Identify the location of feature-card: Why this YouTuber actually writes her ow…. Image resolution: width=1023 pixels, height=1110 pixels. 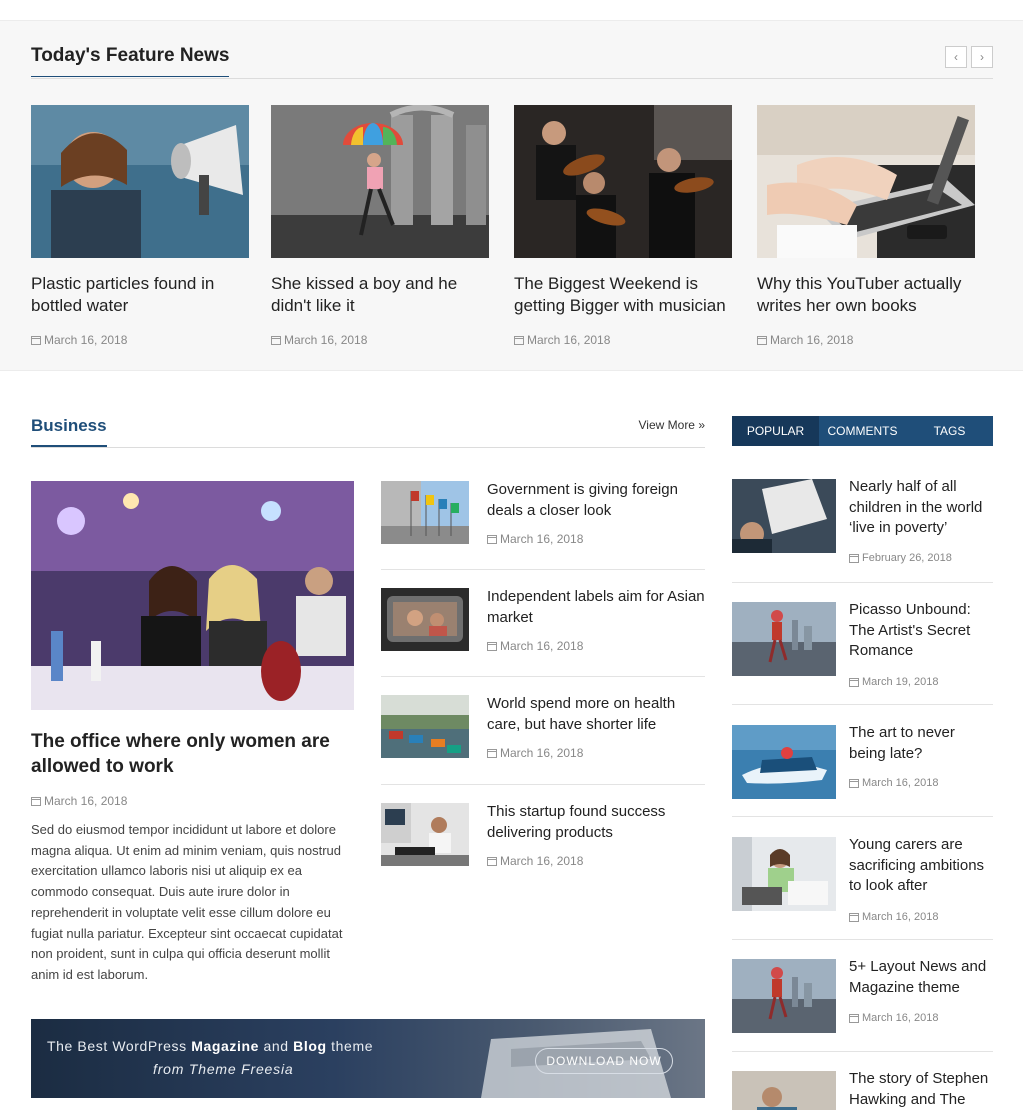
(866, 226).